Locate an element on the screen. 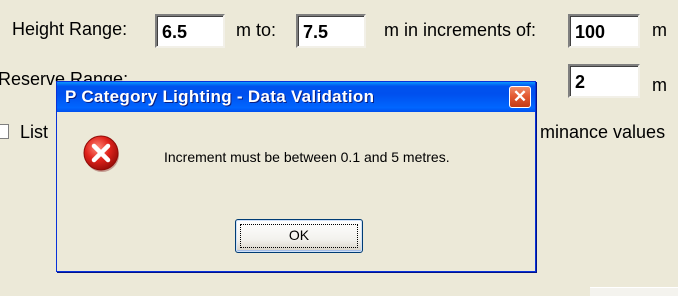  ok-button: OK is located at coordinates (299, 236).